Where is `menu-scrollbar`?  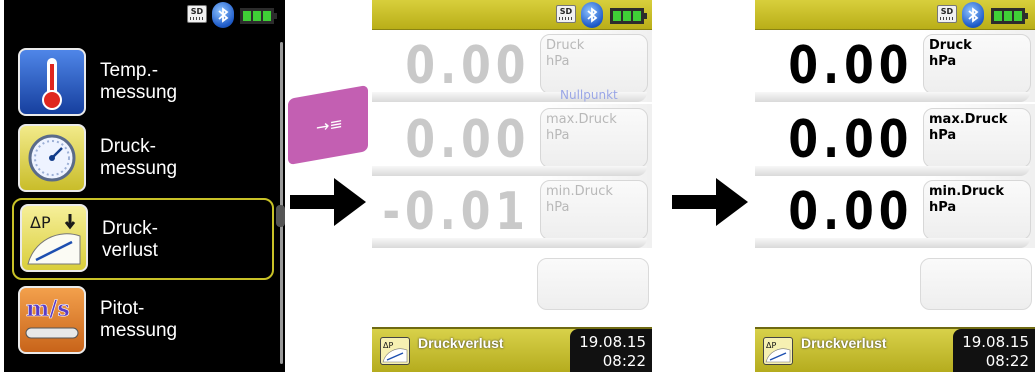 menu-scrollbar is located at coordinates (281, 203).